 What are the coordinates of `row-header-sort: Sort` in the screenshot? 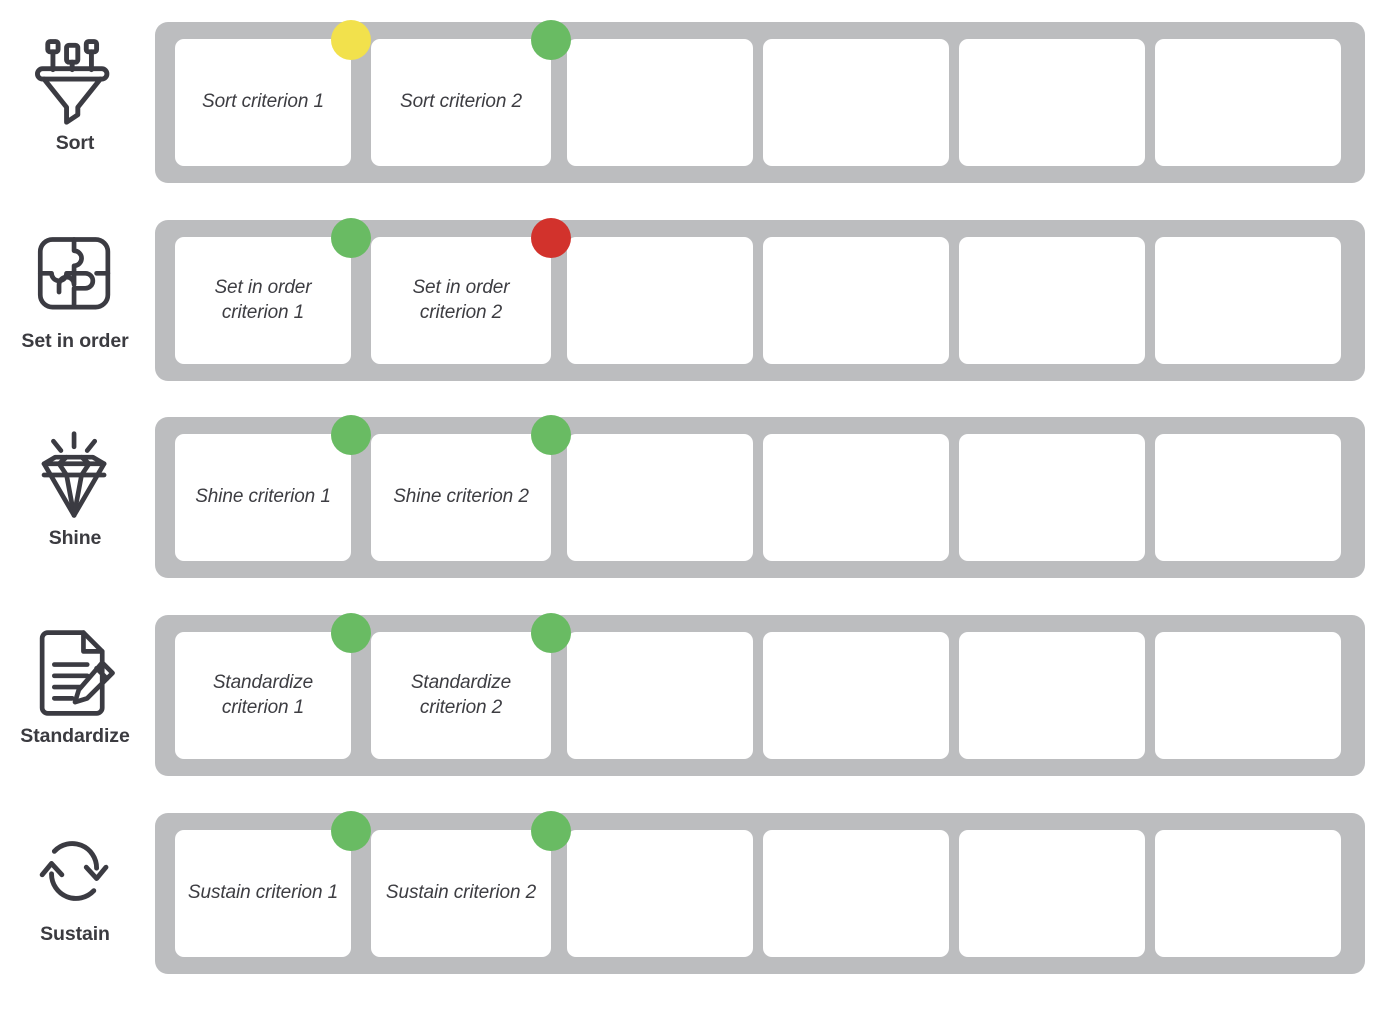 It's located at (75, 94).